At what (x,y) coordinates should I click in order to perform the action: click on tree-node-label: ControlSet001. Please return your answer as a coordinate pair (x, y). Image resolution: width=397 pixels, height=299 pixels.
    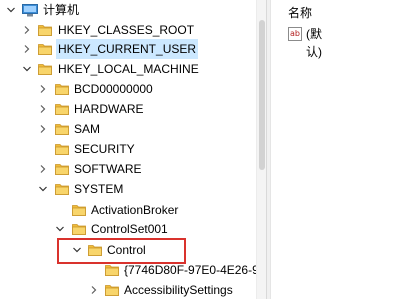
    Looking at the image, I should click on (129, 229).